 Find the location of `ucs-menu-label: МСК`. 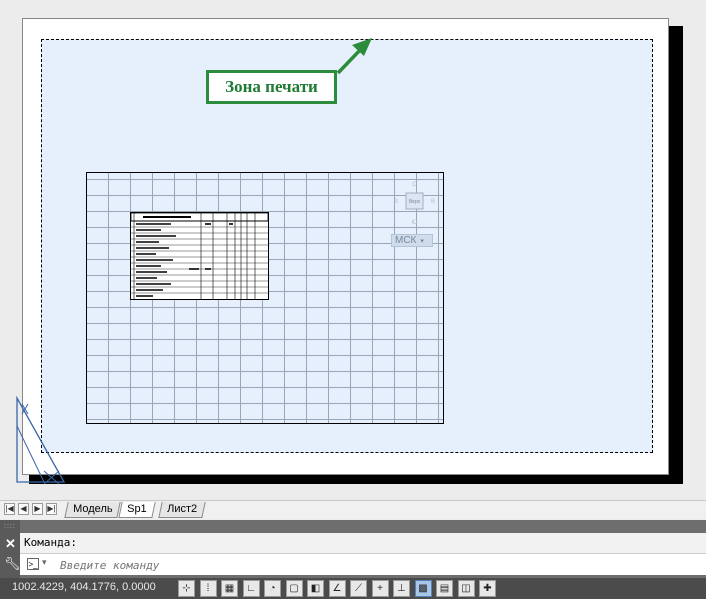

ucs-menu-label: МСК is located at coordinates (406, 240).